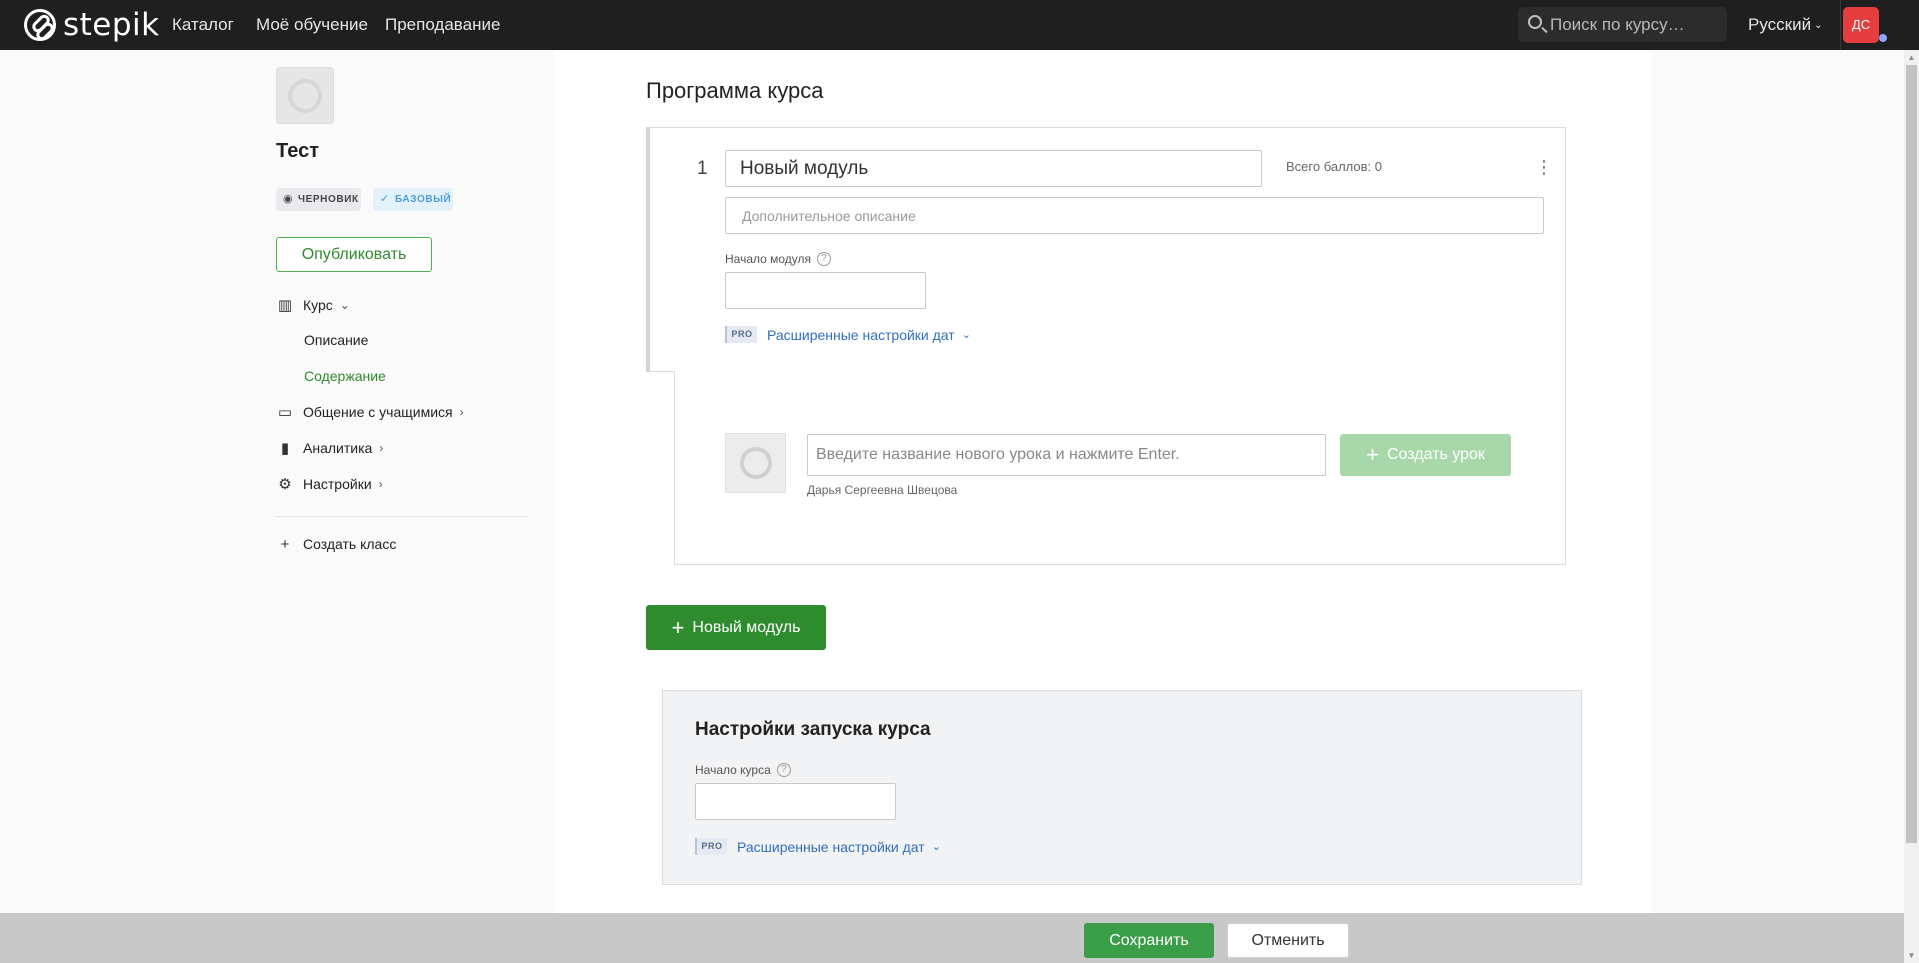  I want to click on sidebar-item-communication: ▭ Общение с учащимися ›, so click(370, 412).